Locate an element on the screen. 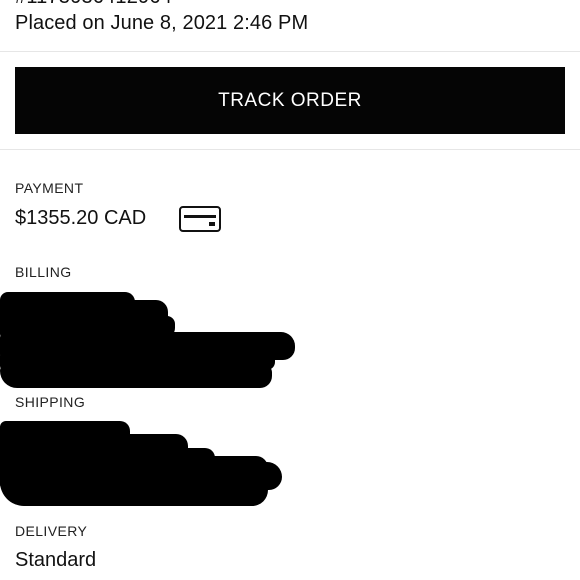  track-order-button: TRACK ORDER is located at coordinates (290, 100).